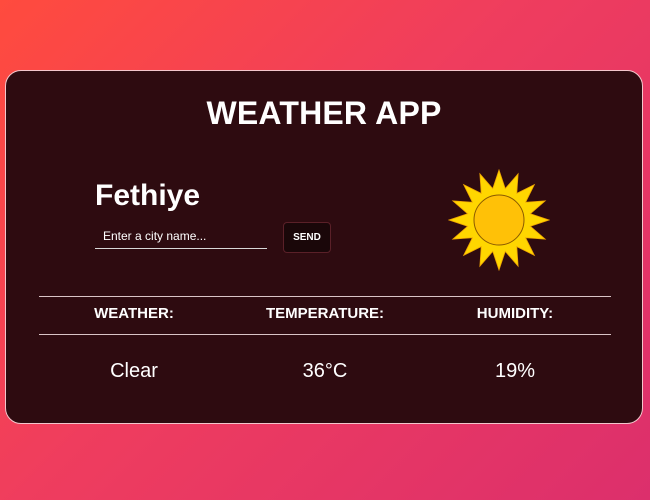 This screenshot has height=500, width=650. Describe the element at coordinates (324, 113) in the screenshot. I see `app-title: WEATHER APP` at that location.